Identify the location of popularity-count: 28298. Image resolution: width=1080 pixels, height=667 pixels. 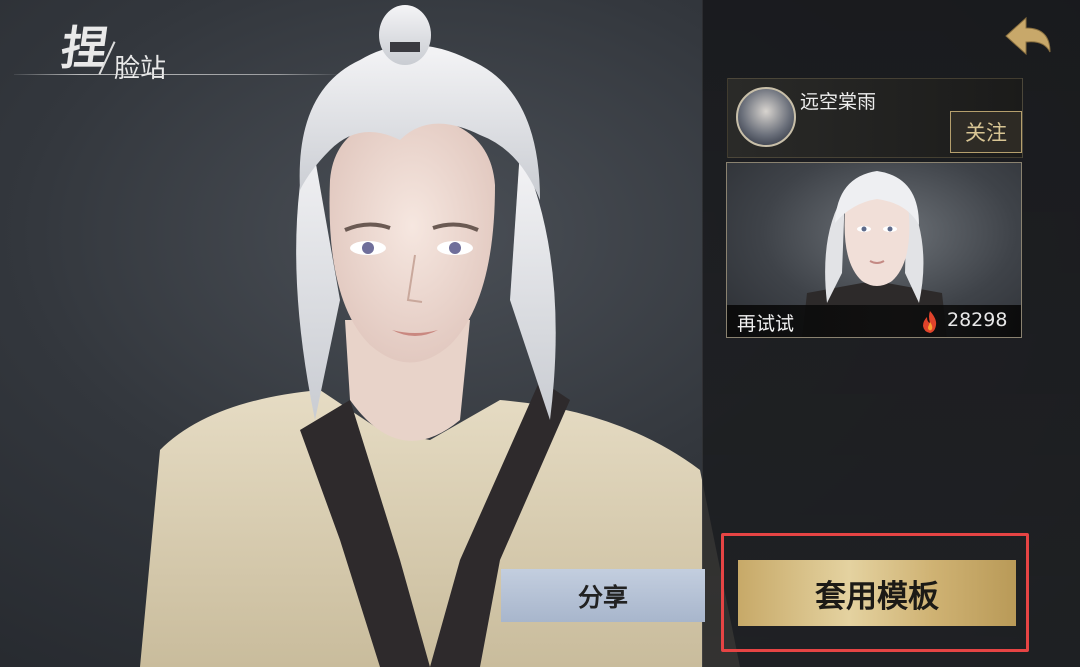
(977, 320).